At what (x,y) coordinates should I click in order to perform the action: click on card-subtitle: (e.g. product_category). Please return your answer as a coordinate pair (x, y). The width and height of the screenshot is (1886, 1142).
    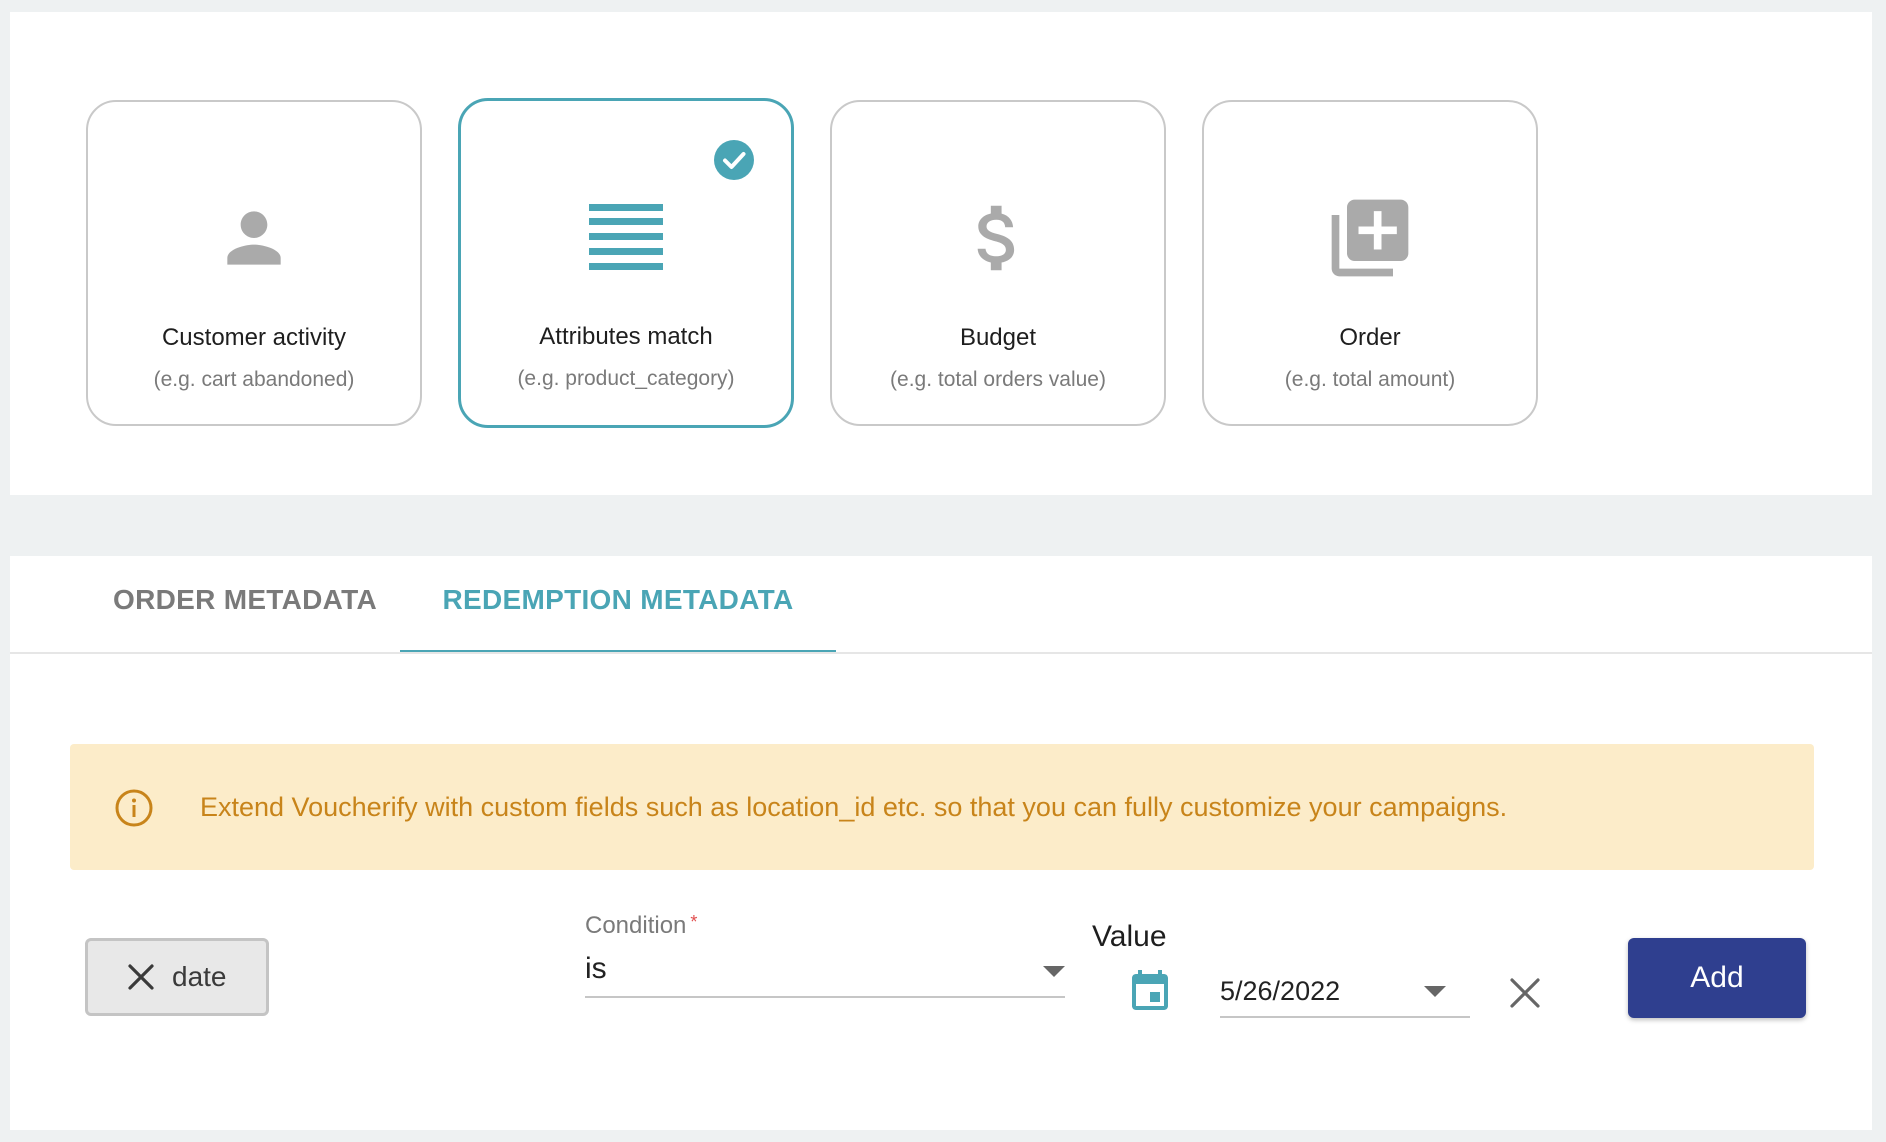
    Looking at the image, I should click on (626, 378).